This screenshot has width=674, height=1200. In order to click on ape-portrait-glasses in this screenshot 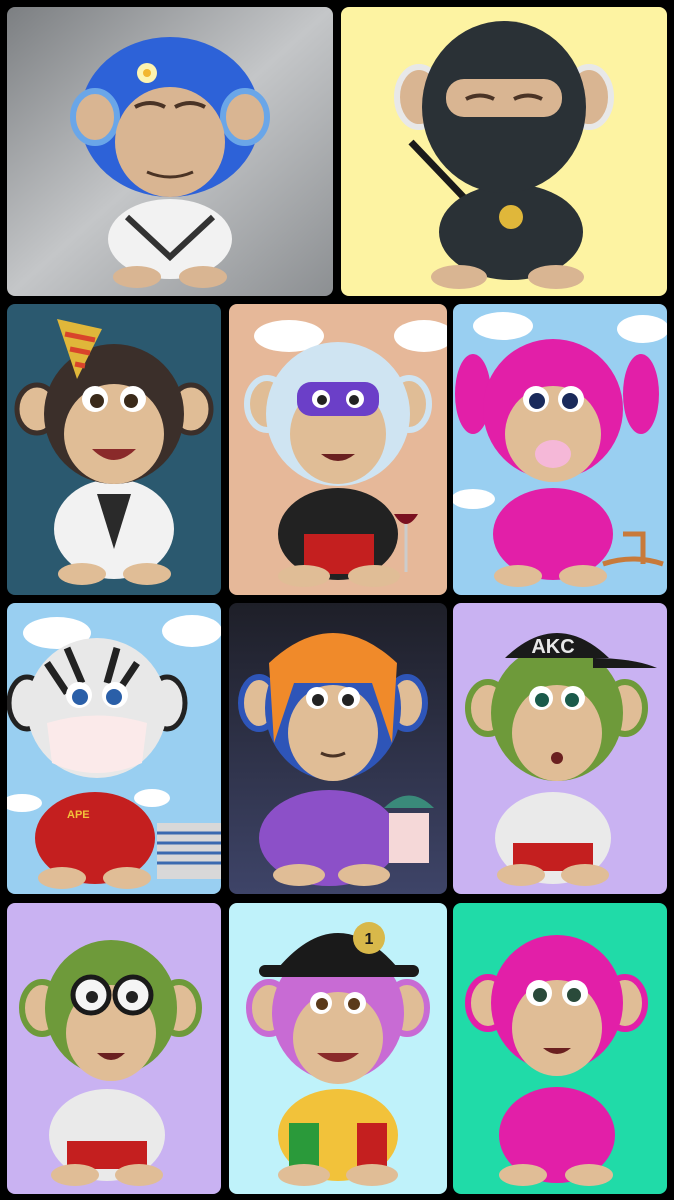, I will do `click(114, 1048)`.